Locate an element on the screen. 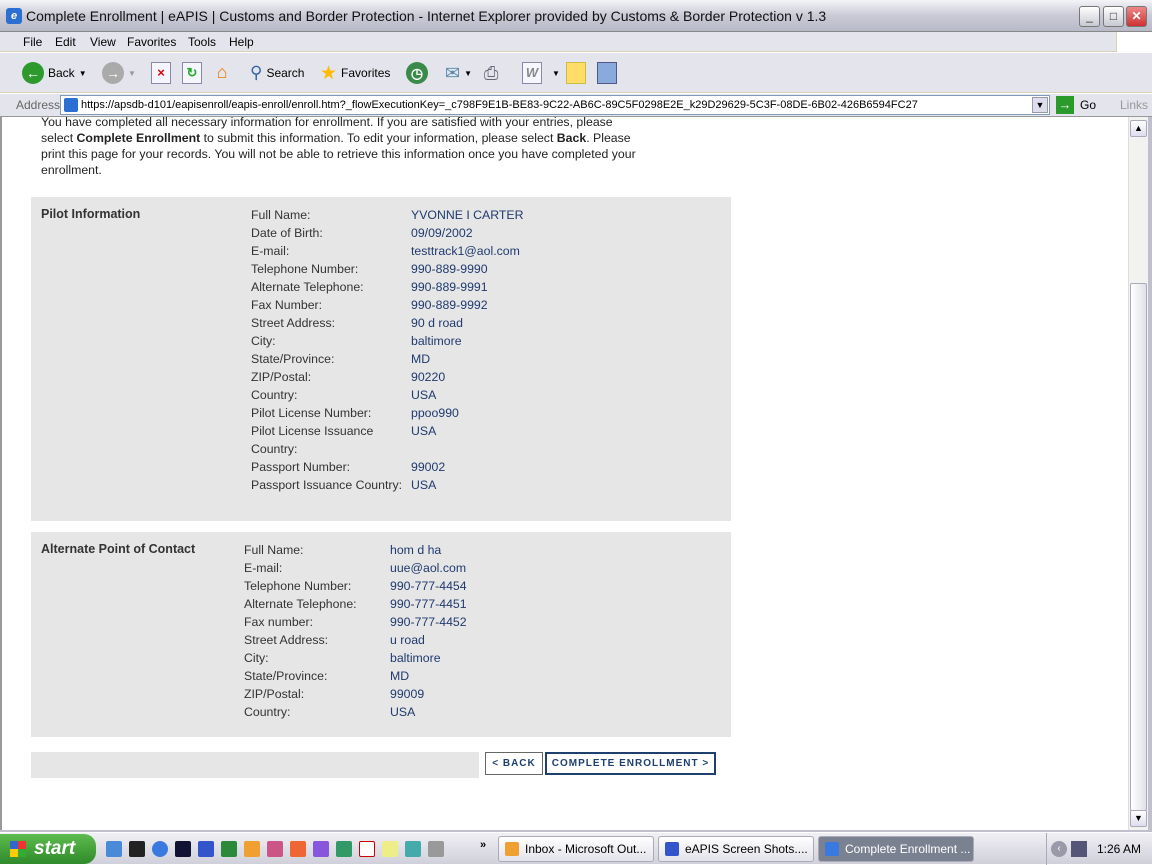 The height and width of the screenshot is (865, 1152). scroll-up-icon: ▲ is located at coordinates (1138, 128).